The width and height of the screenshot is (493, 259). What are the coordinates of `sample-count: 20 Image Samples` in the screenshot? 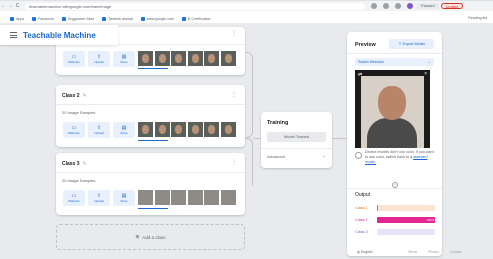 It's located at (79, 180).